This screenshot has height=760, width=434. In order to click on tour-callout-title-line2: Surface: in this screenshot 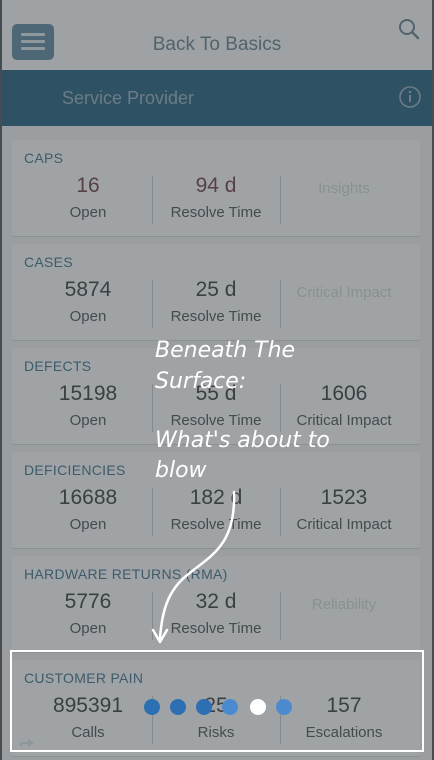, I will do `click(201, 381)`.